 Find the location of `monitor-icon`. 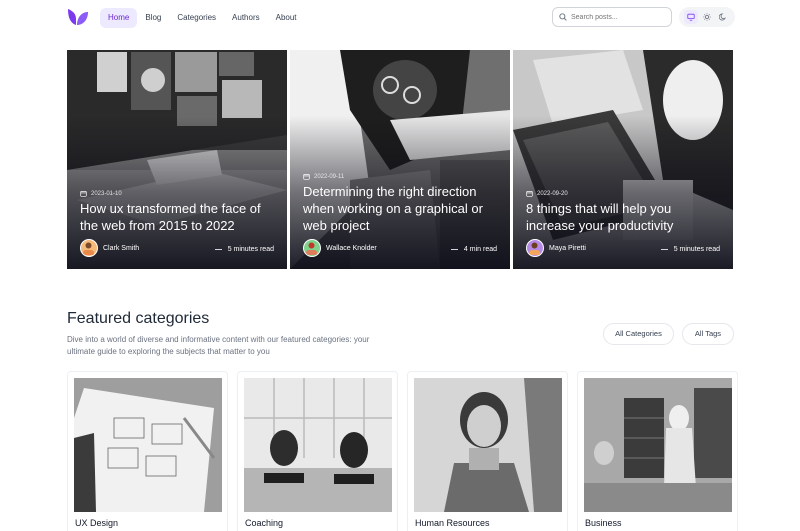

monitor-icon is located at coordinates (691, 17).